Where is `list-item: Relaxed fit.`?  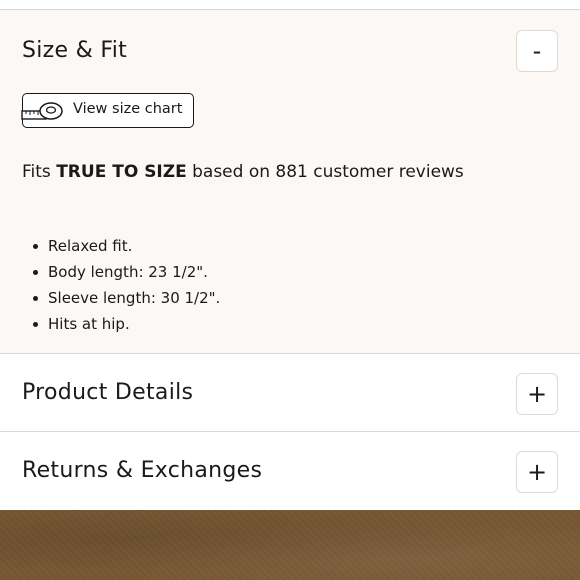
list-item: Relaxed fit. is located at coordinates (121, 249).